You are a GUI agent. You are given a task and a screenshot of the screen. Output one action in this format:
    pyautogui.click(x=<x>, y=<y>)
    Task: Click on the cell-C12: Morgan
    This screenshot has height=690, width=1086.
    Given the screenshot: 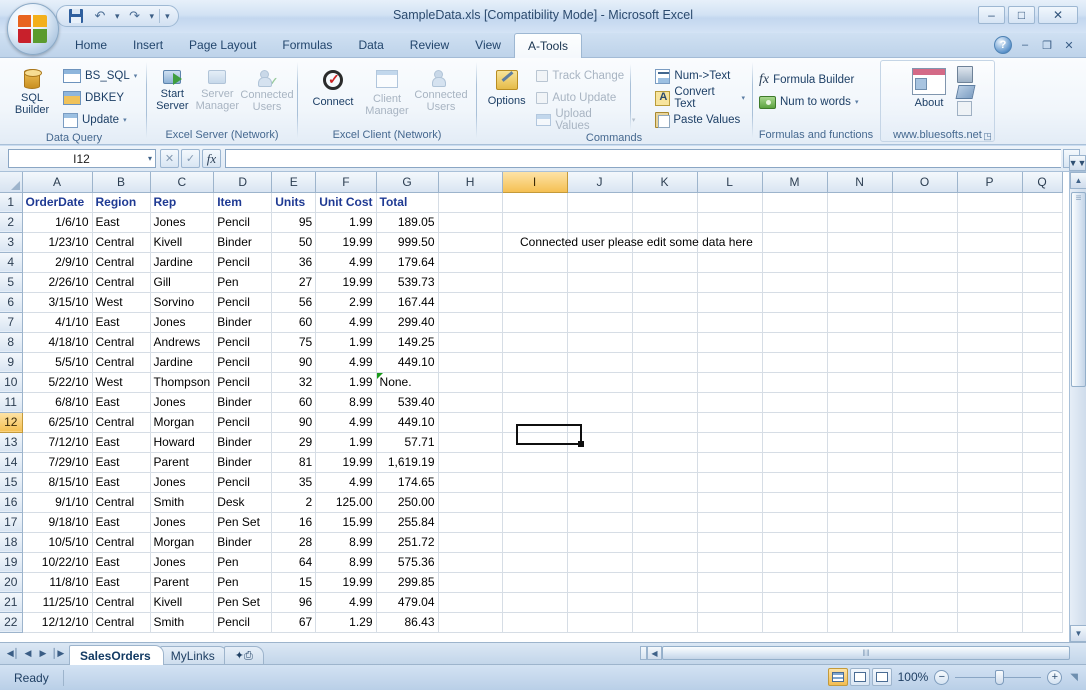 What is the action you would take?
    pyautogui.click(x=182, y=422)
    